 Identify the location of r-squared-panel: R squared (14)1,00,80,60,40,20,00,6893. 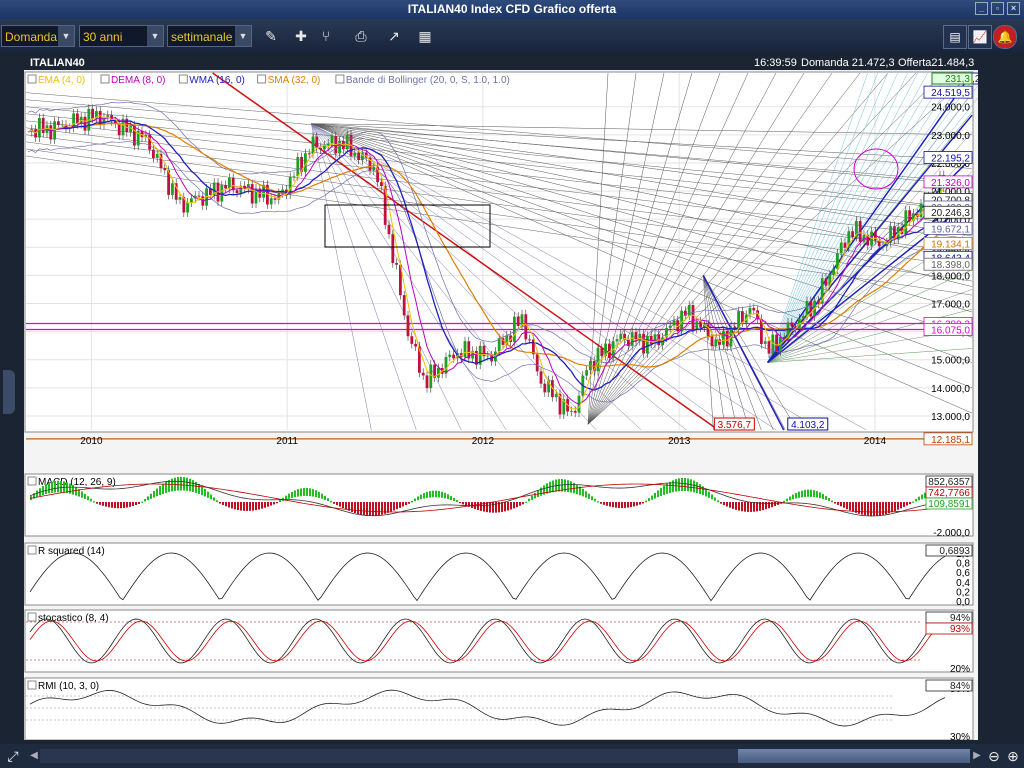
(499, 575).